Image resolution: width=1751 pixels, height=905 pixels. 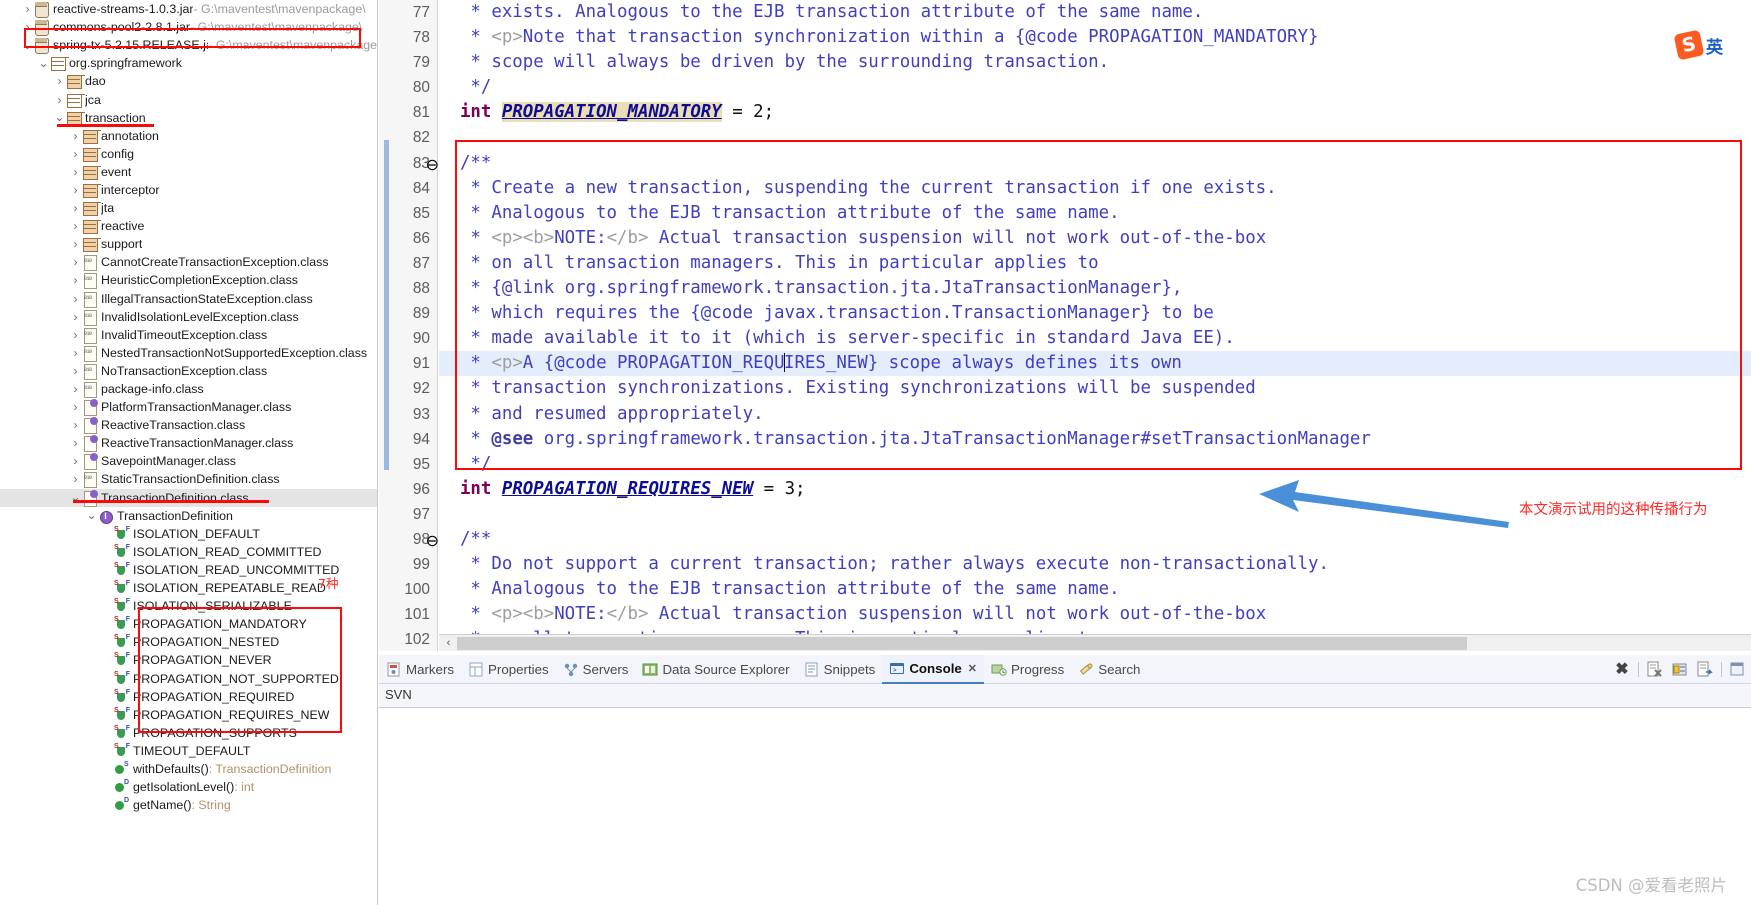 What do you see at coordinates (188, 190) in the screenshot?
I see `tree-item-interceptor: › interceptor` at bounding box center [188, 190].